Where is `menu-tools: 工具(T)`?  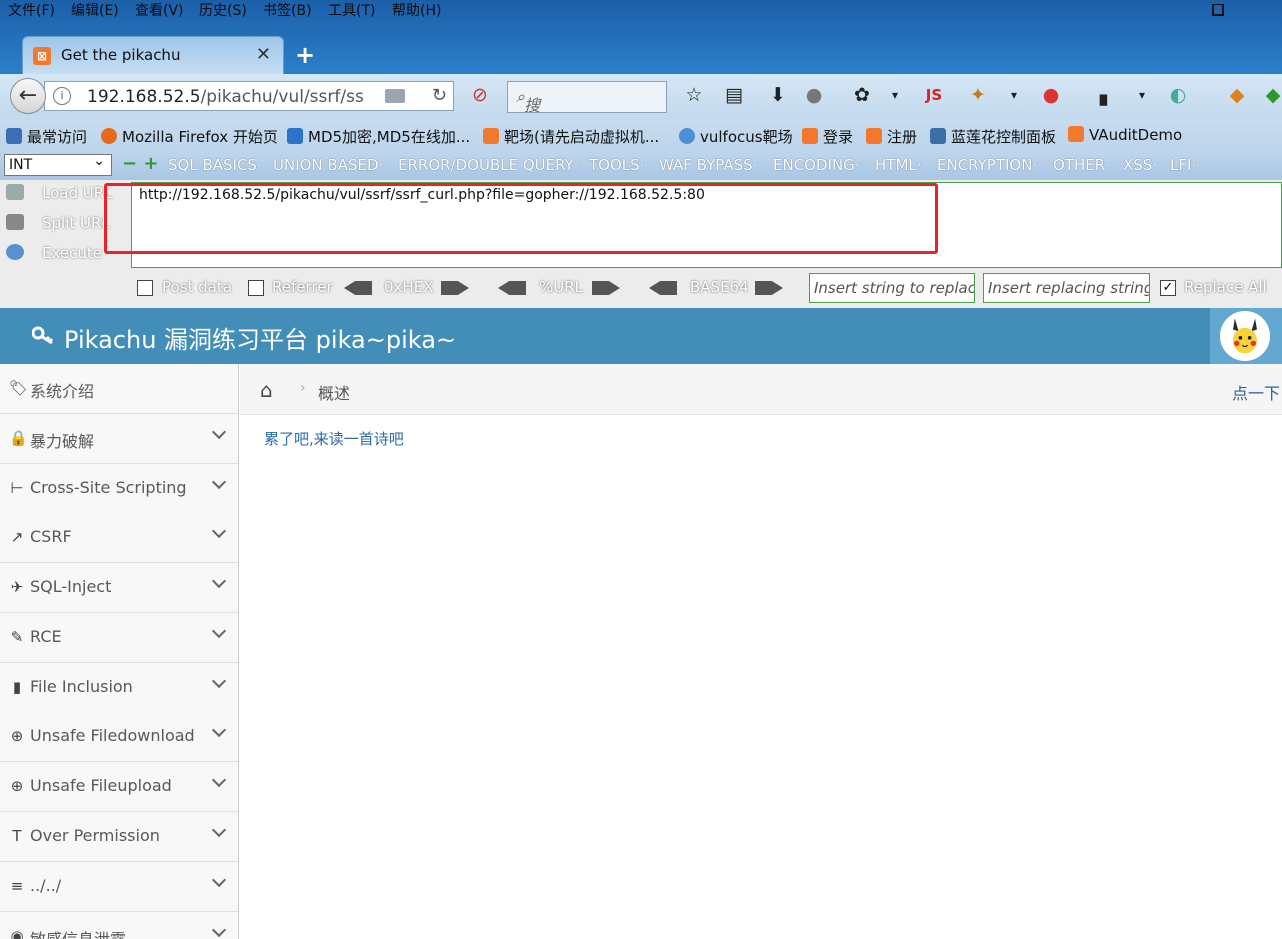
menu-tools: 工具(T) is located at coordinates (351, 10).